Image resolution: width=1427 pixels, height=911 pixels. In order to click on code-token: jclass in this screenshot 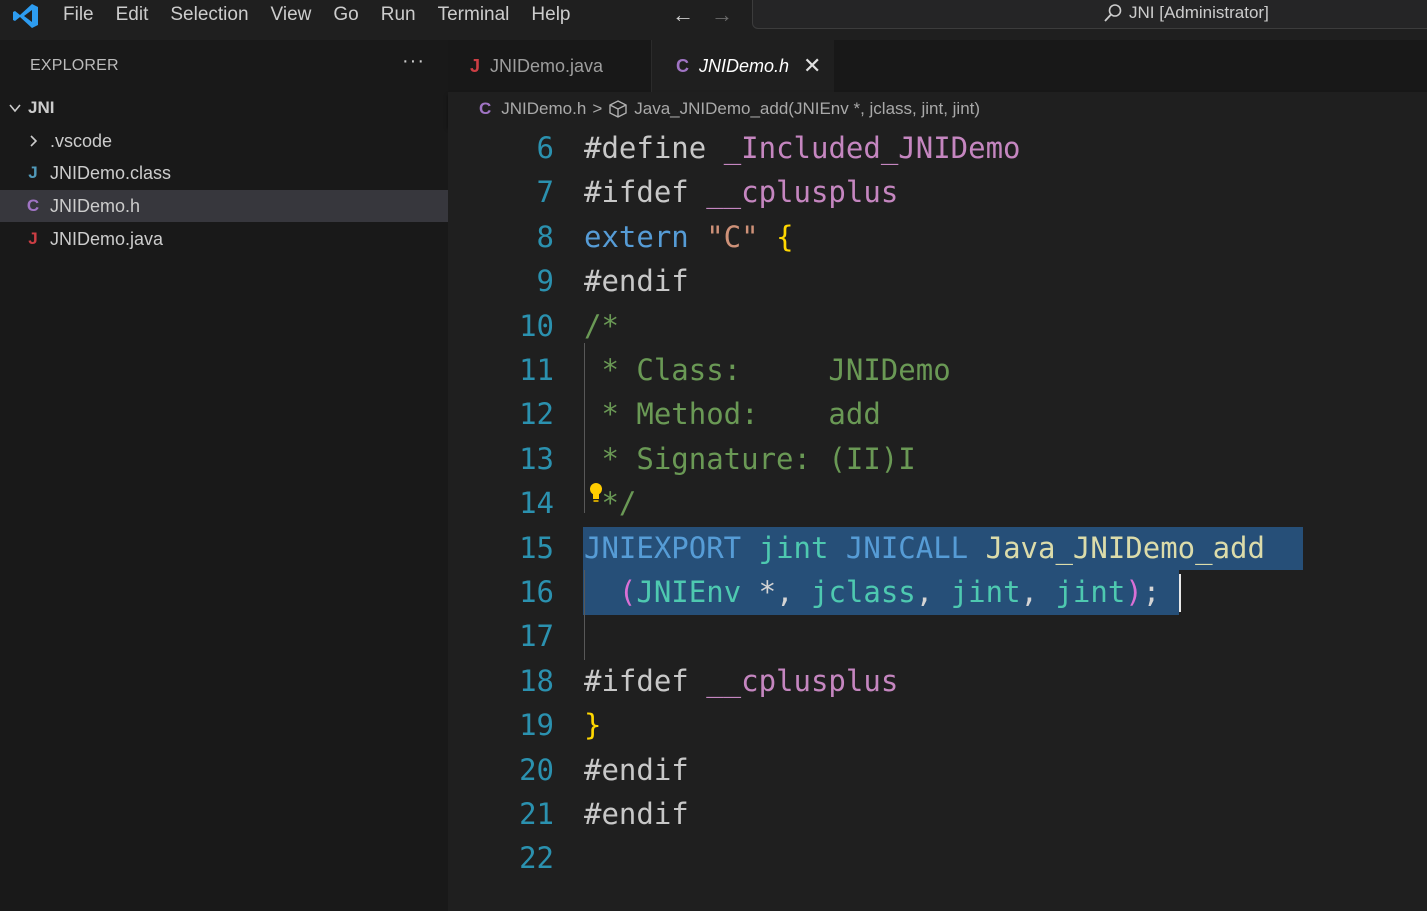, I will do `click(863, 592)`.